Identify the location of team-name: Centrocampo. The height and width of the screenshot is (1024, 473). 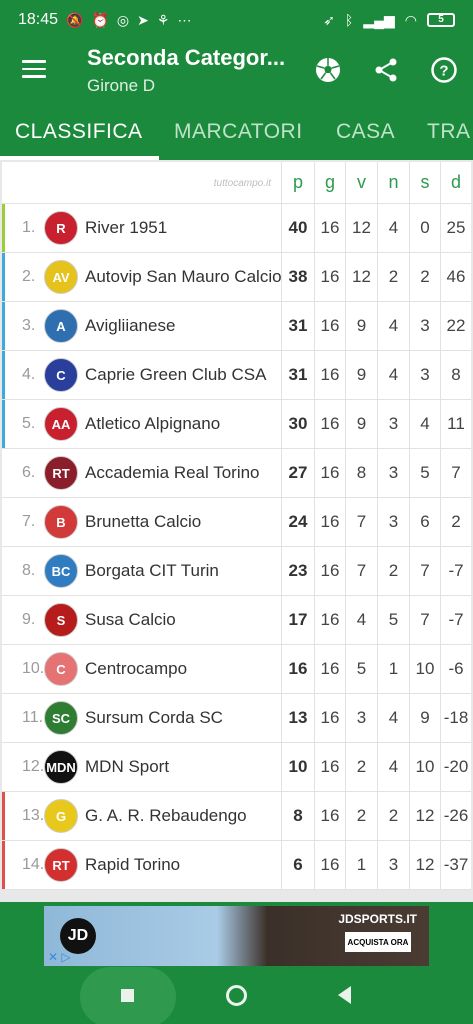
(136, 669).